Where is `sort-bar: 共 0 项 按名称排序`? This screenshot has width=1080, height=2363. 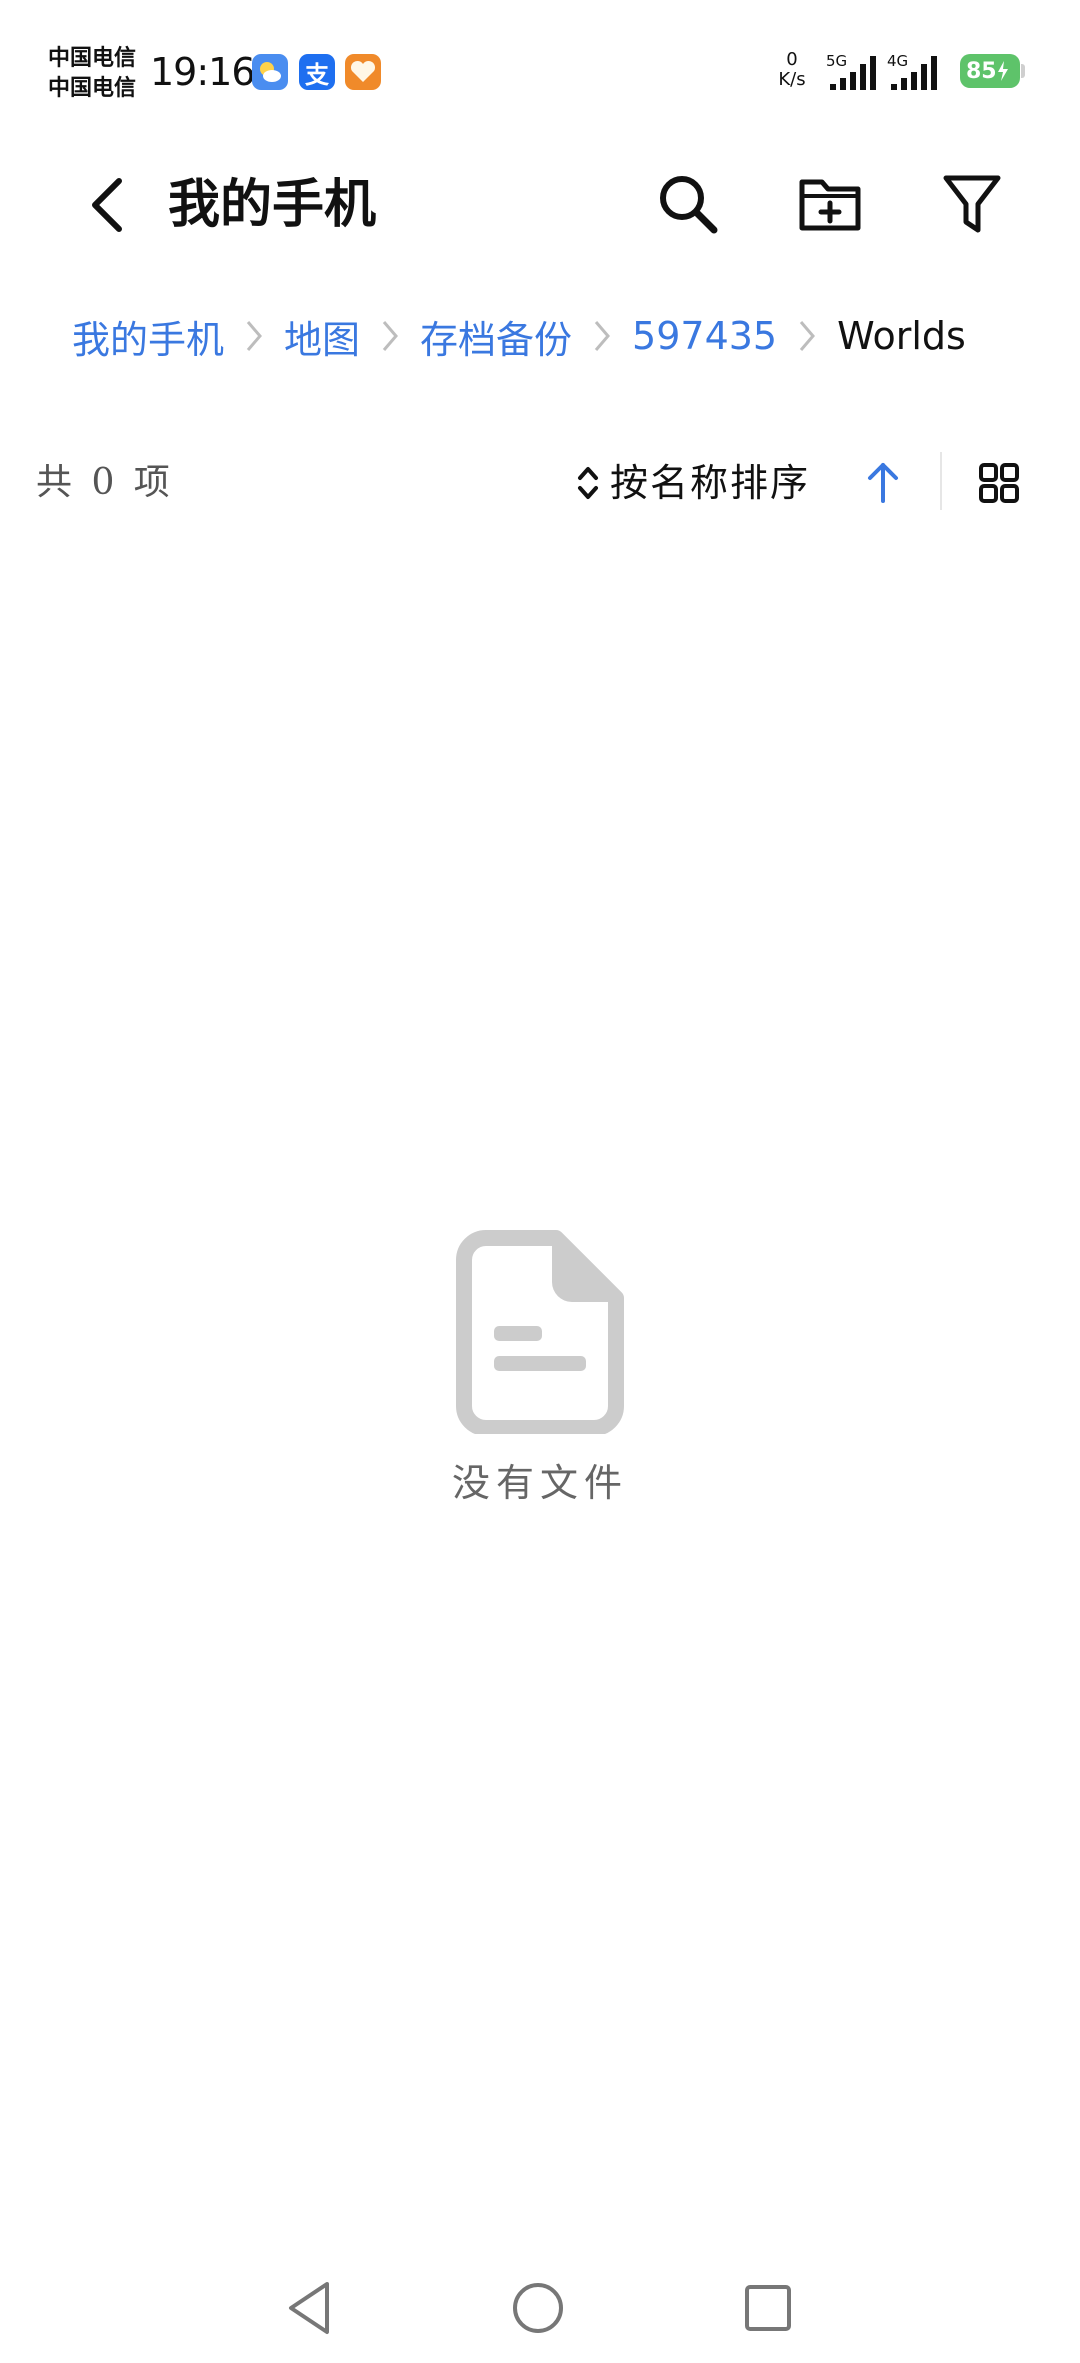
sort-bar: 共 0 项 按名称排序 is located at coordinates (540, 483).